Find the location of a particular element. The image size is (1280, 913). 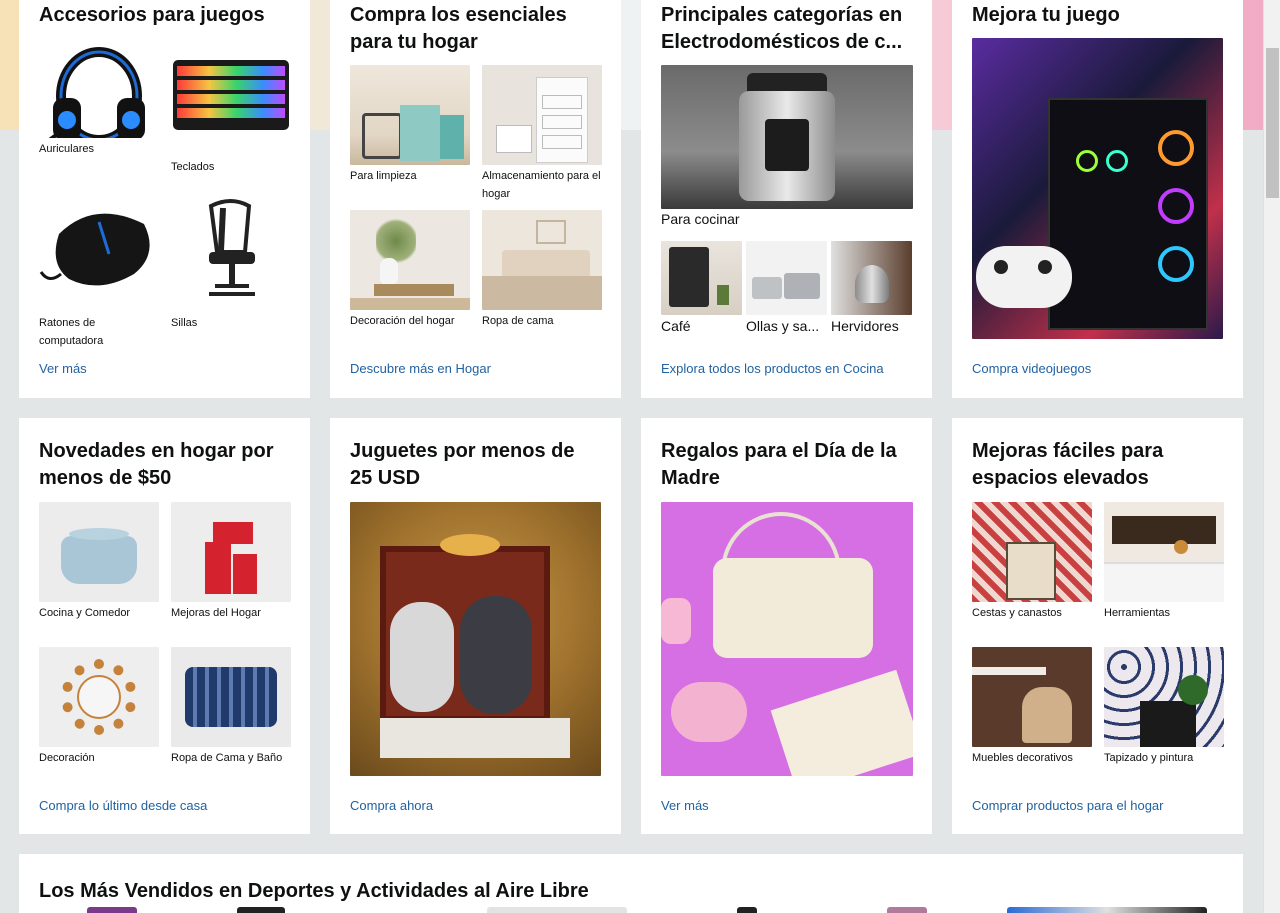

dutch-oven-image is located at coordinates (99, 552).